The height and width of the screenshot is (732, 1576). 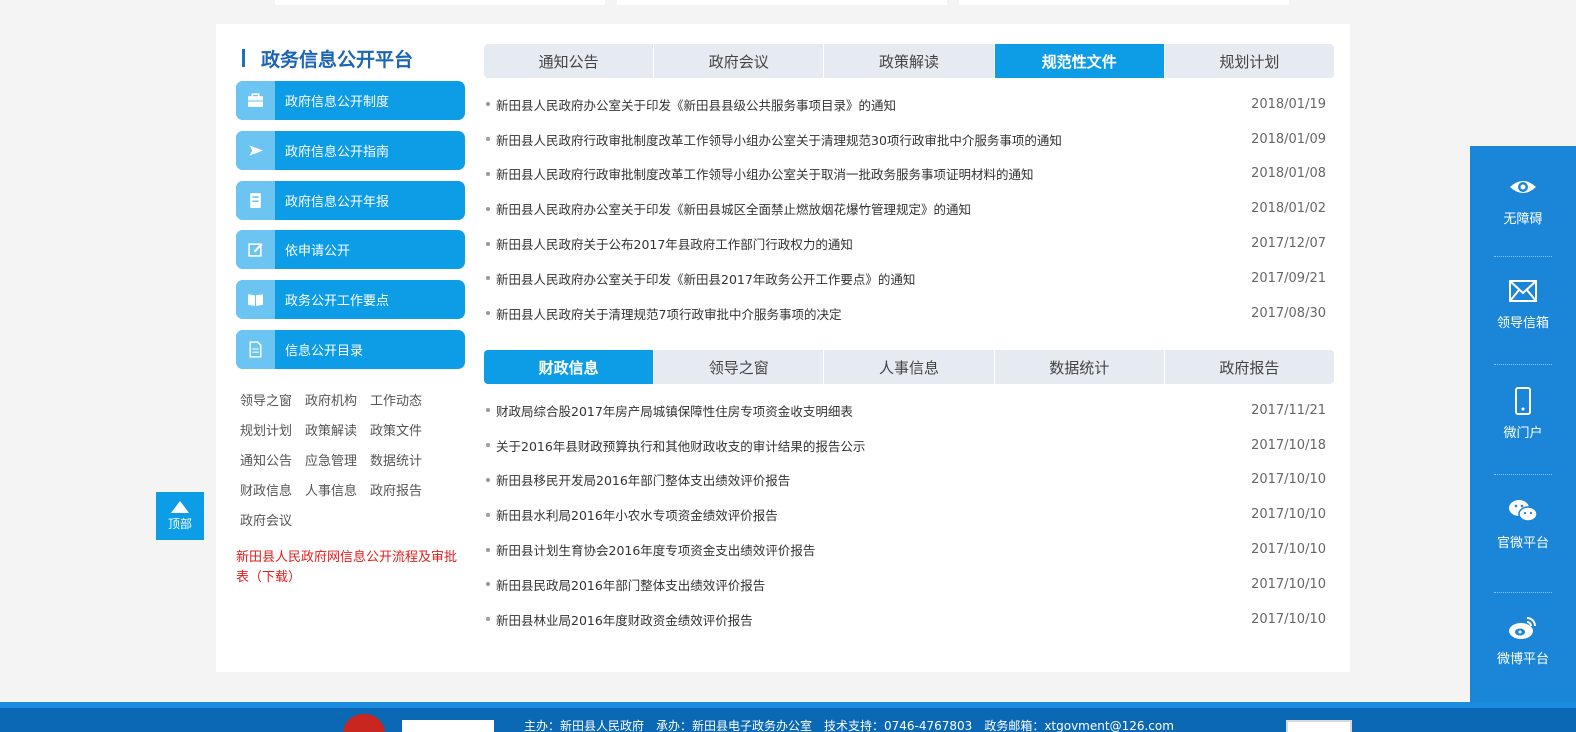 What do you see at coordinates (690, 104) in the screenshot?
I see `item-title: 新田县人民政府办公室关于印发《新田县县级公共服务事项目录》的通知` at bounding box center [690, 104].